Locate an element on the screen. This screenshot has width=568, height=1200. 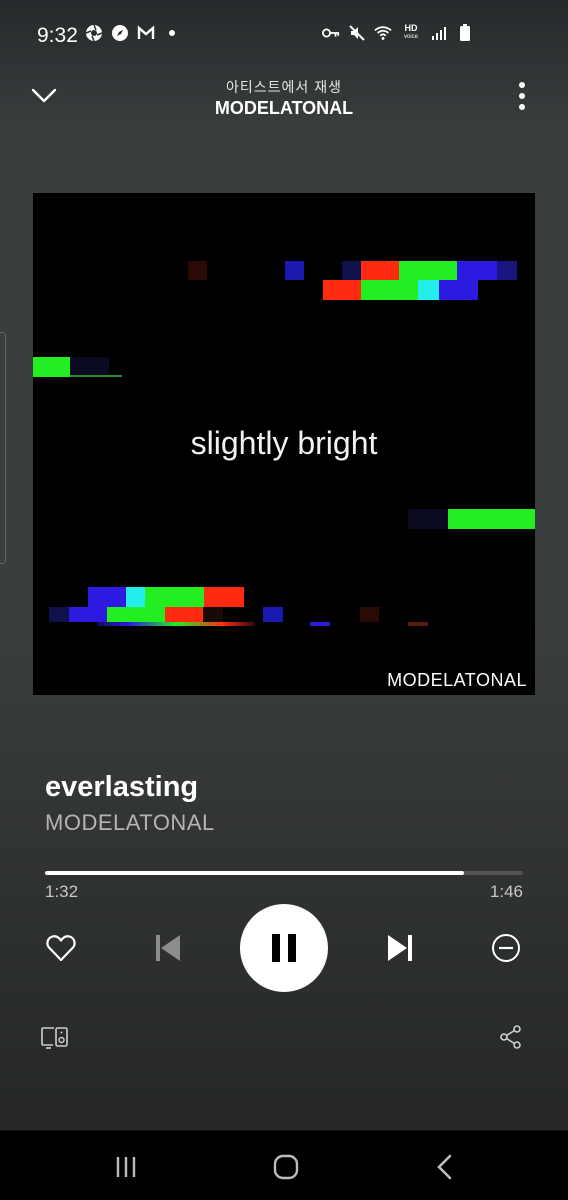
progress-bar is located at coordinates (284, 873).